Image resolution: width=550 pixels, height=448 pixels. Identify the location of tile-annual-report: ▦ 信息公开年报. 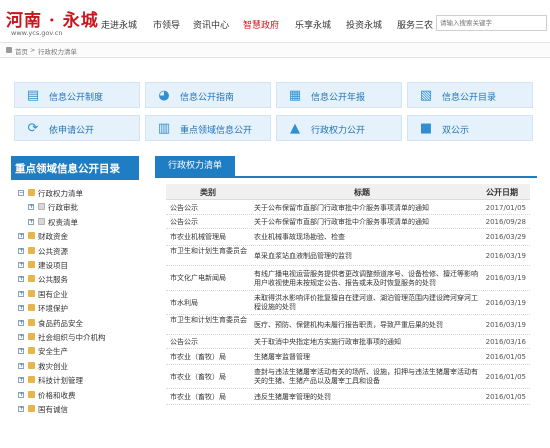
(339, 95).